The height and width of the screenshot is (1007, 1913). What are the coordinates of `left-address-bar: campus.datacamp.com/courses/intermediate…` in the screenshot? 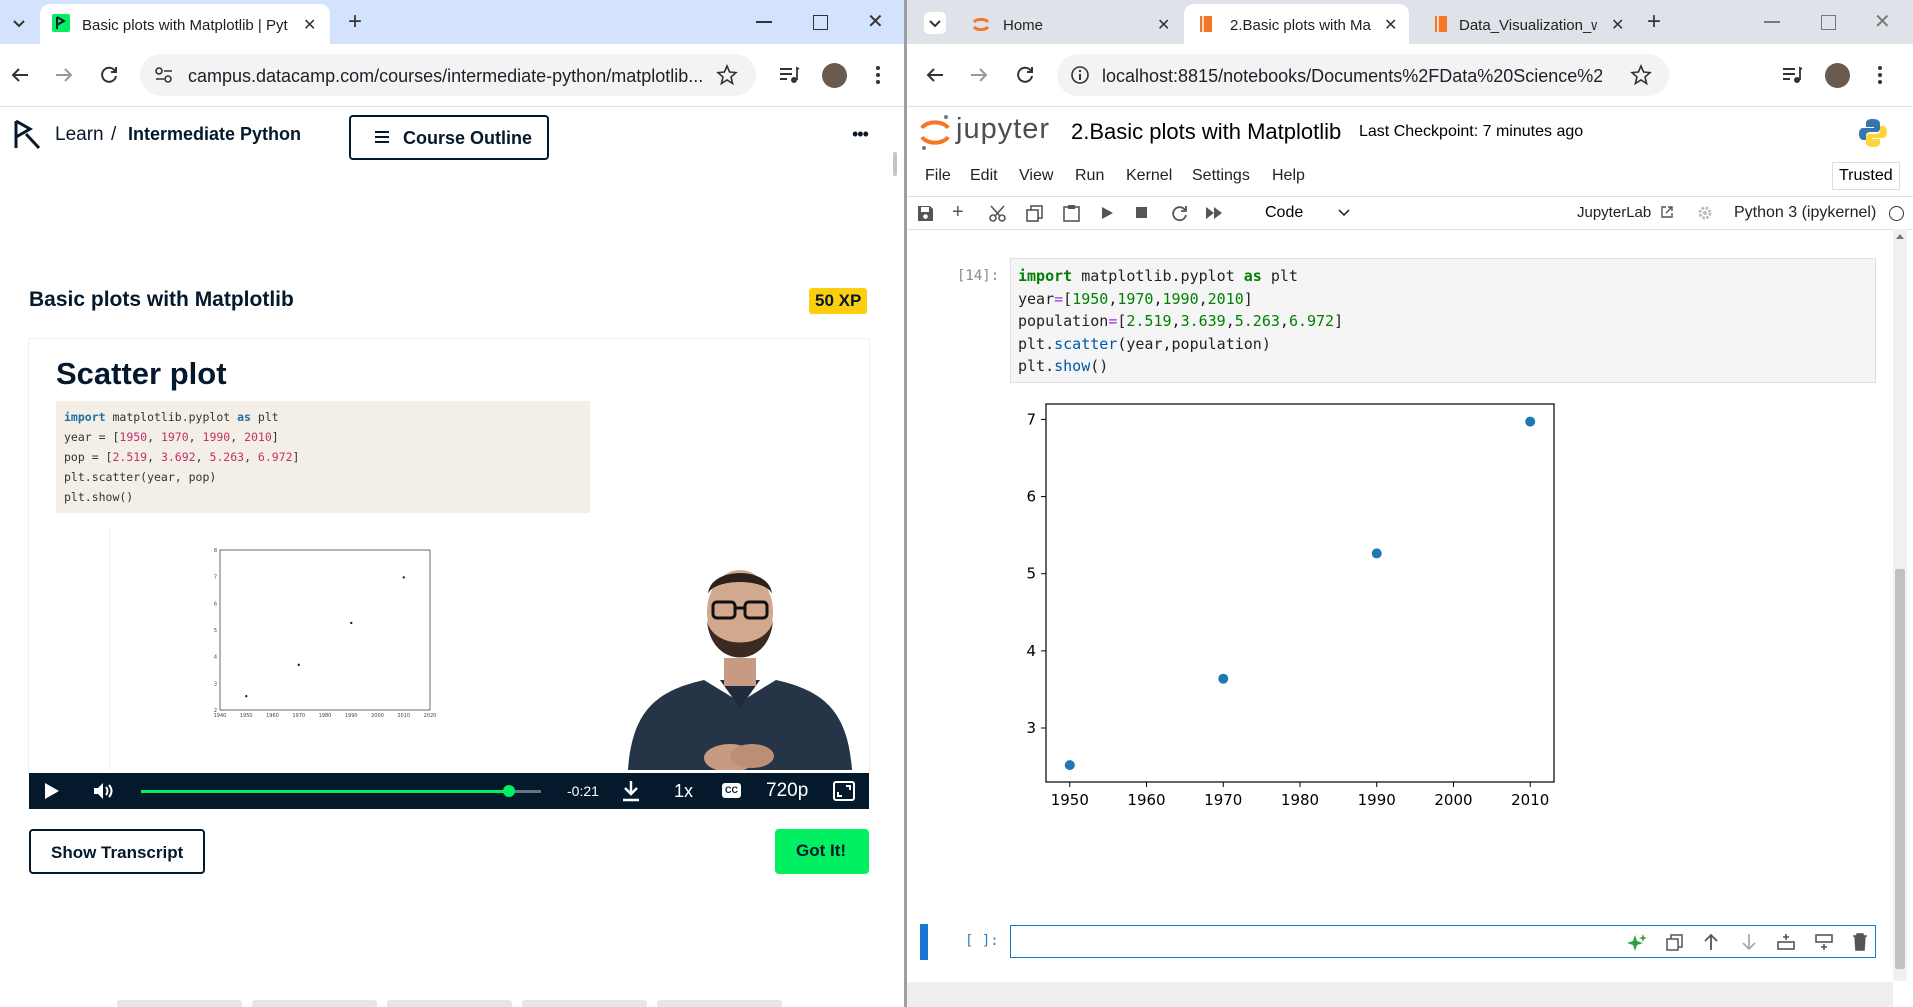 It's located at (448, 75).